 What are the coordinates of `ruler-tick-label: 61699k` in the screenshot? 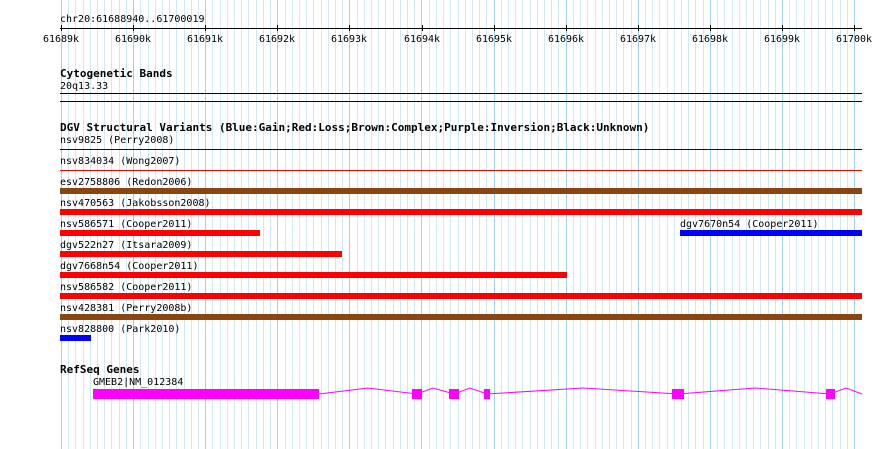 It's located at (782, 39).